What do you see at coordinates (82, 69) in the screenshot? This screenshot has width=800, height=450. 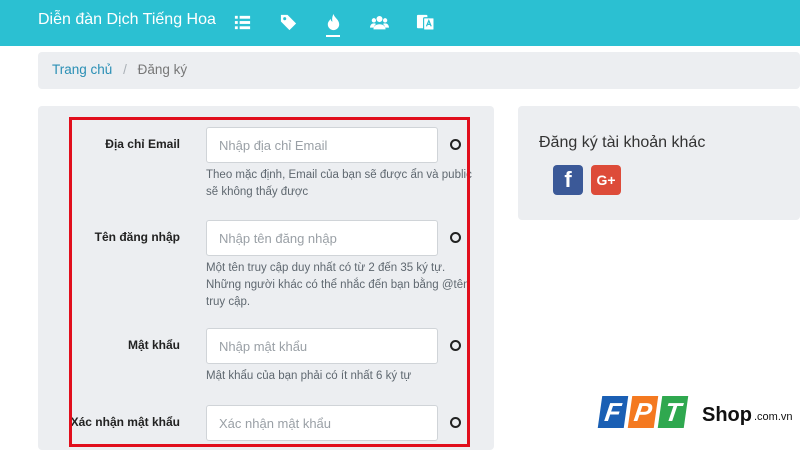 I see `breadcrumb-home-link: Trang chủ` at bounding box center [82, 69].